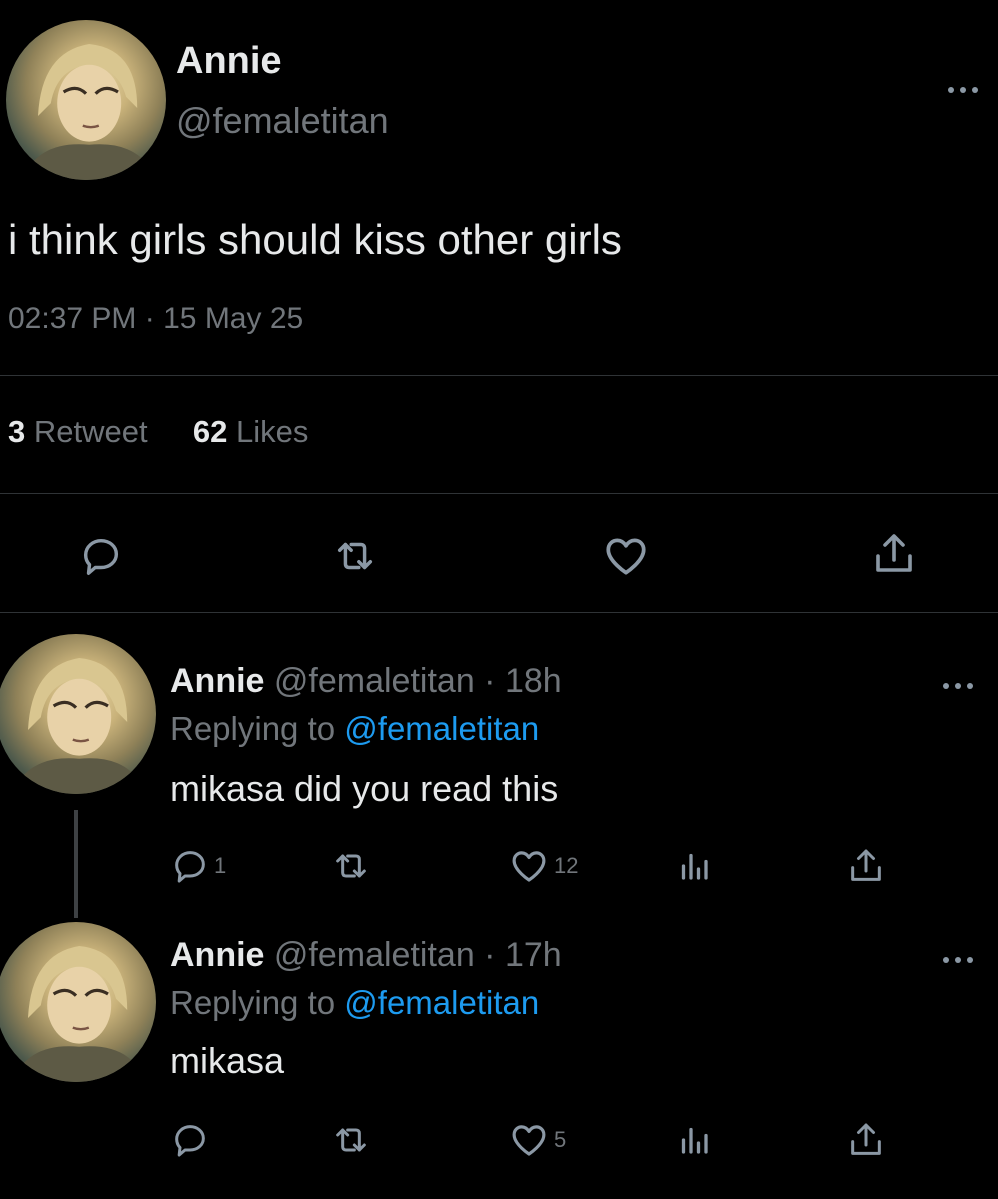 Image resolution: width=998 pixels, height=1199 pixels. I want to click on like-icon: 12, so click(543, 866).